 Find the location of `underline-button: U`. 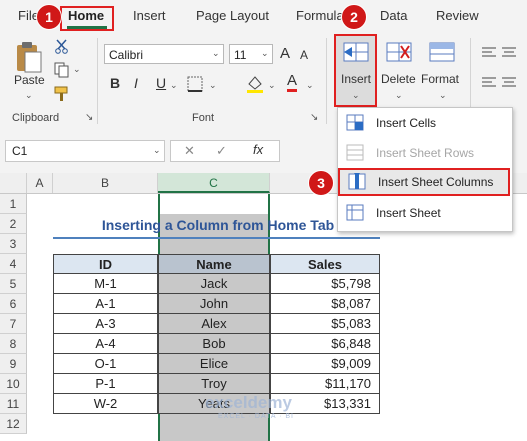

underline-button: U is located at coordinates (161, 83).